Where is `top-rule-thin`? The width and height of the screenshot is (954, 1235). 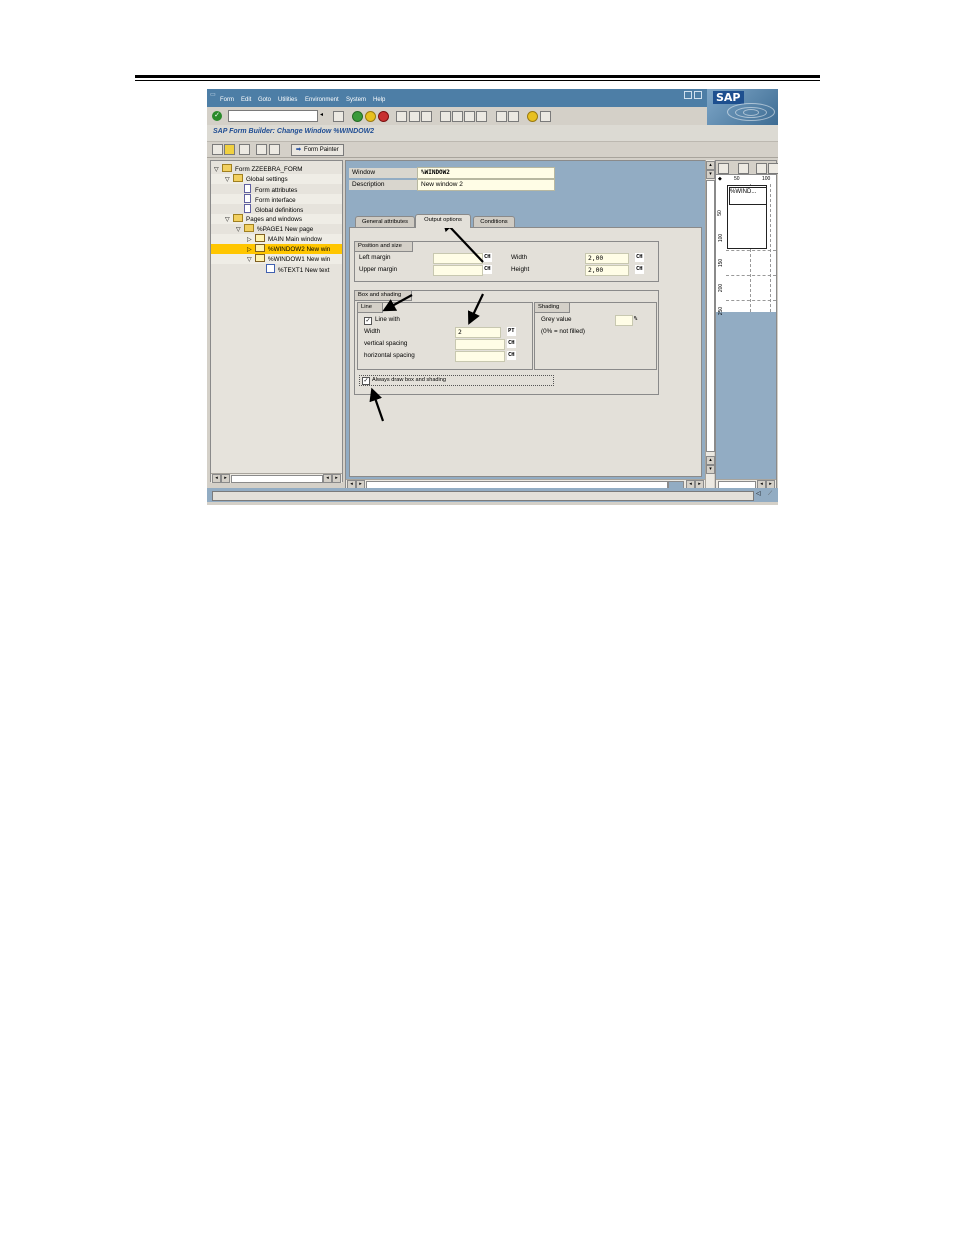 top-rule-thin is located at coordinates (477, 80).